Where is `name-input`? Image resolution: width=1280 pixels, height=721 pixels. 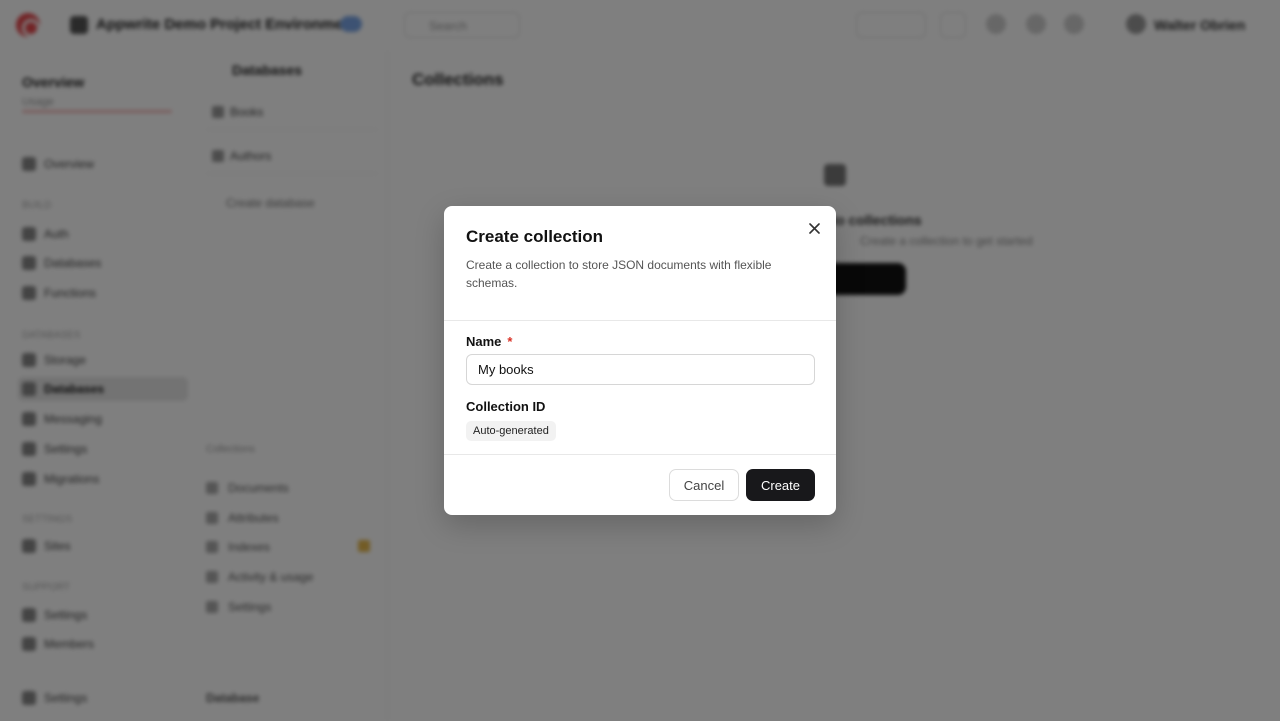
name-input is located at coordinates (640, 369).